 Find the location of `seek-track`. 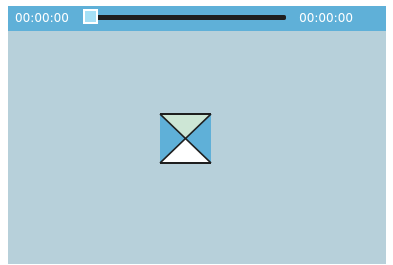

seek-track is located at coordinates (189, 17).